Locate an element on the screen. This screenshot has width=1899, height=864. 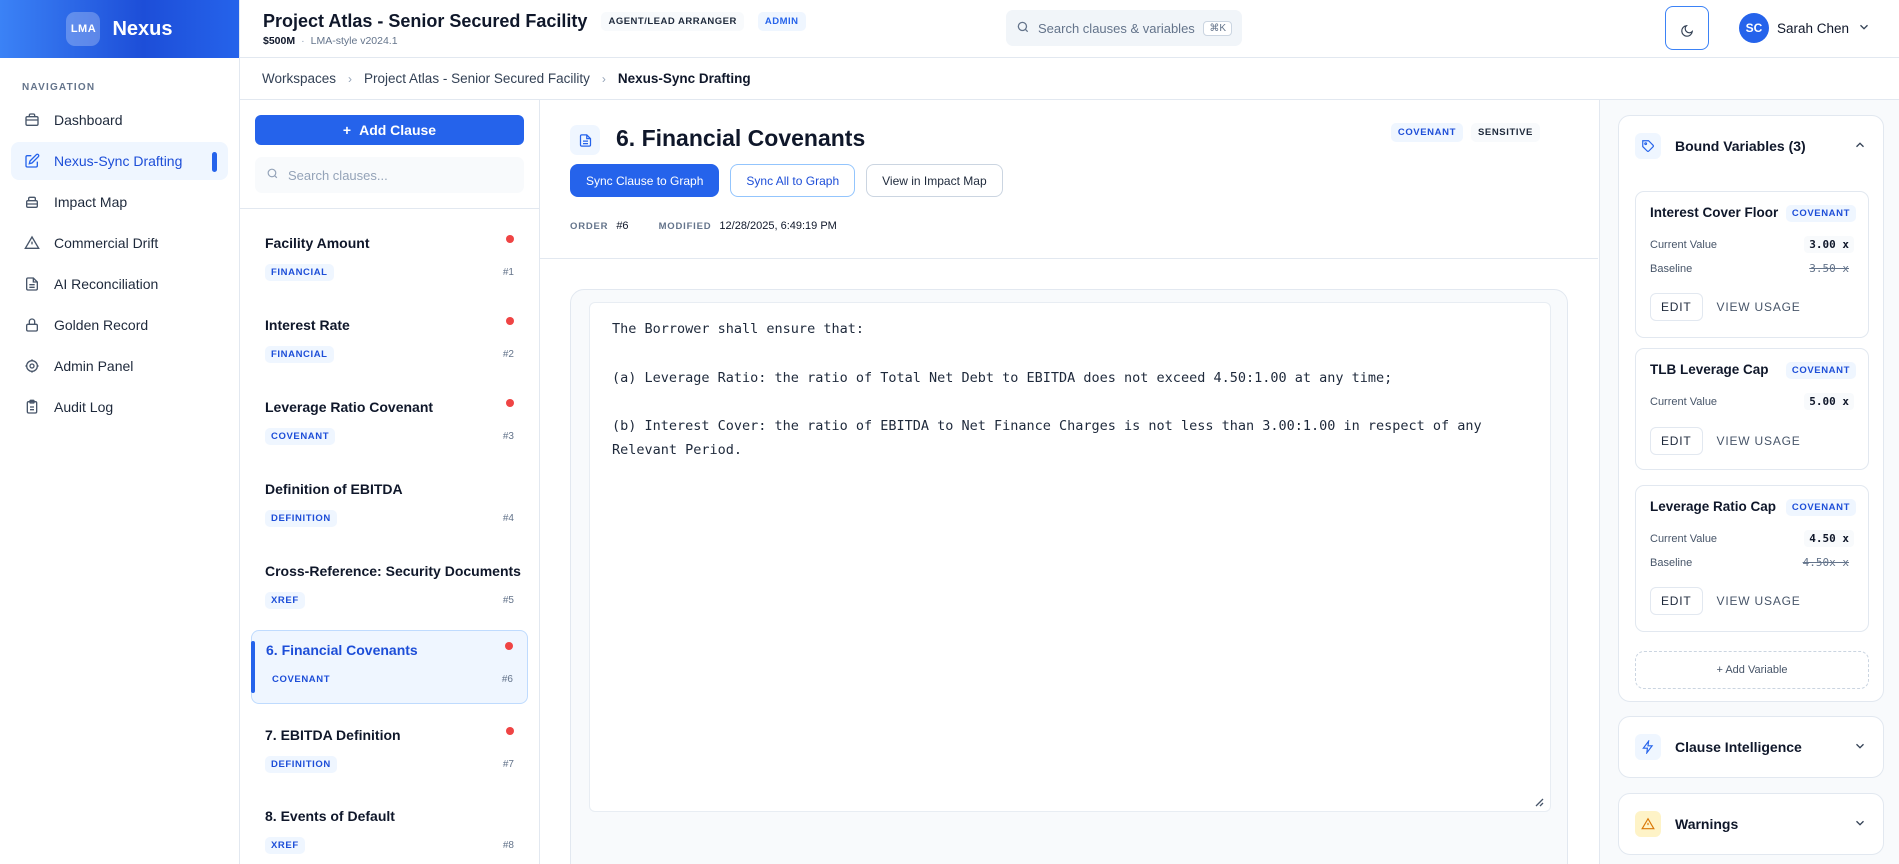
clause-item-events-of-default: 8. Events of Default XREF #8 is located at coordinates (389, 830).